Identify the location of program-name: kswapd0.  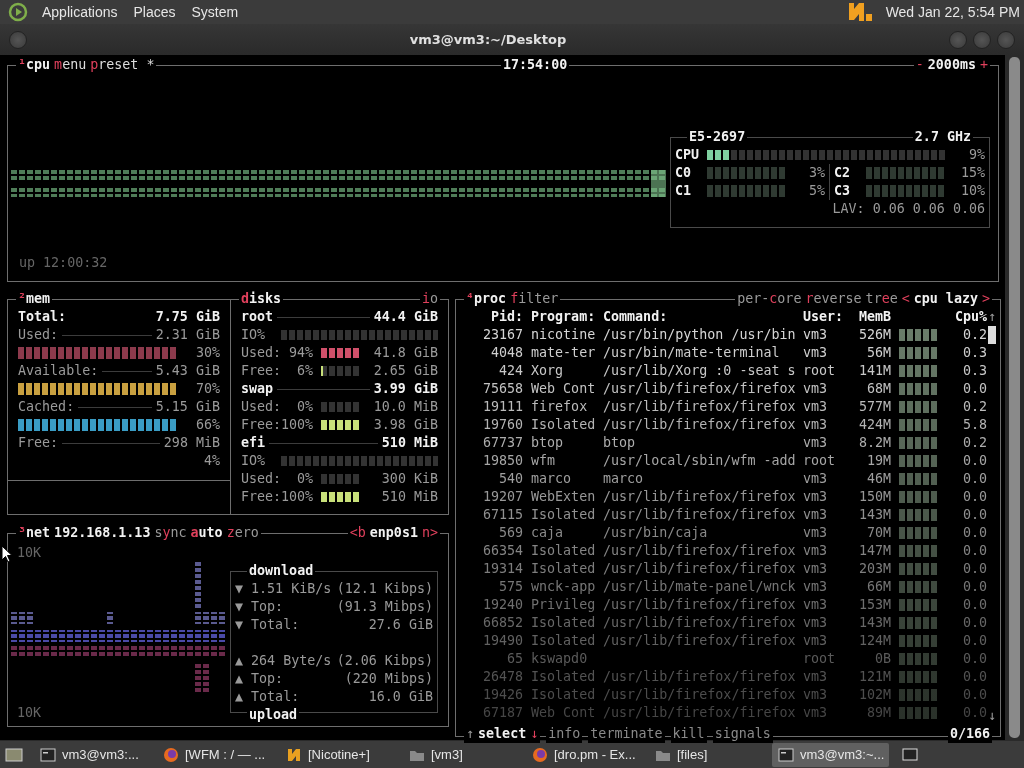
(560, 659).